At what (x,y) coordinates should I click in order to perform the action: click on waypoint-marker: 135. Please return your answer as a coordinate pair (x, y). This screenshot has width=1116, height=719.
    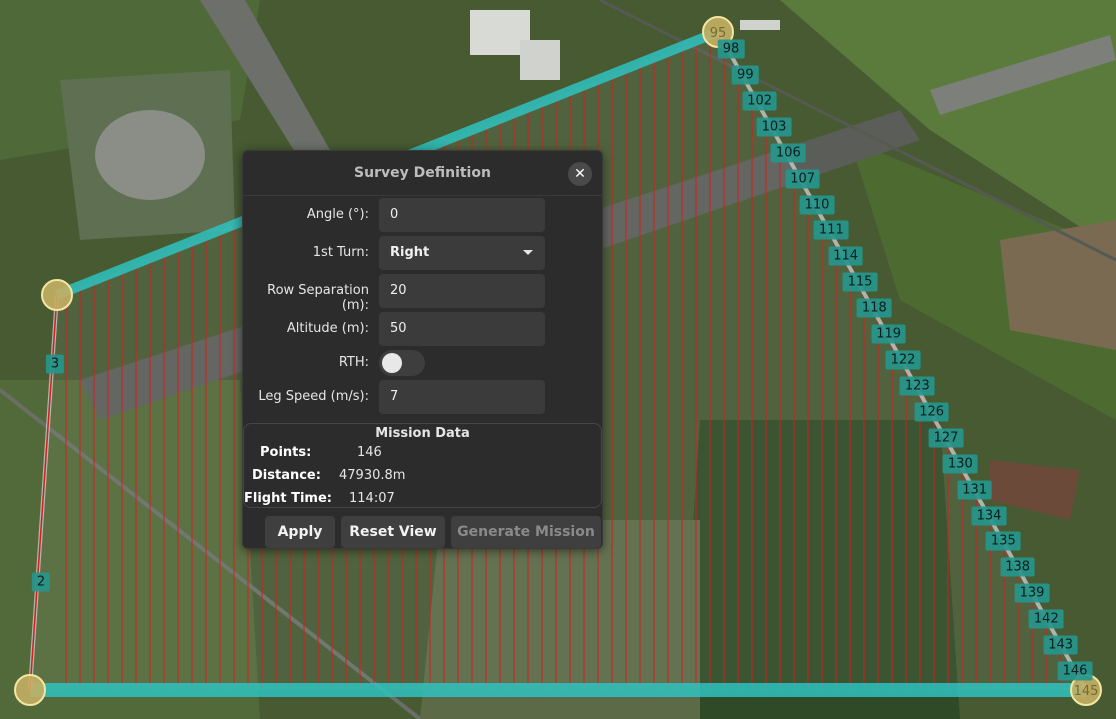
    Looking at the image, I should click on (1003, 541).